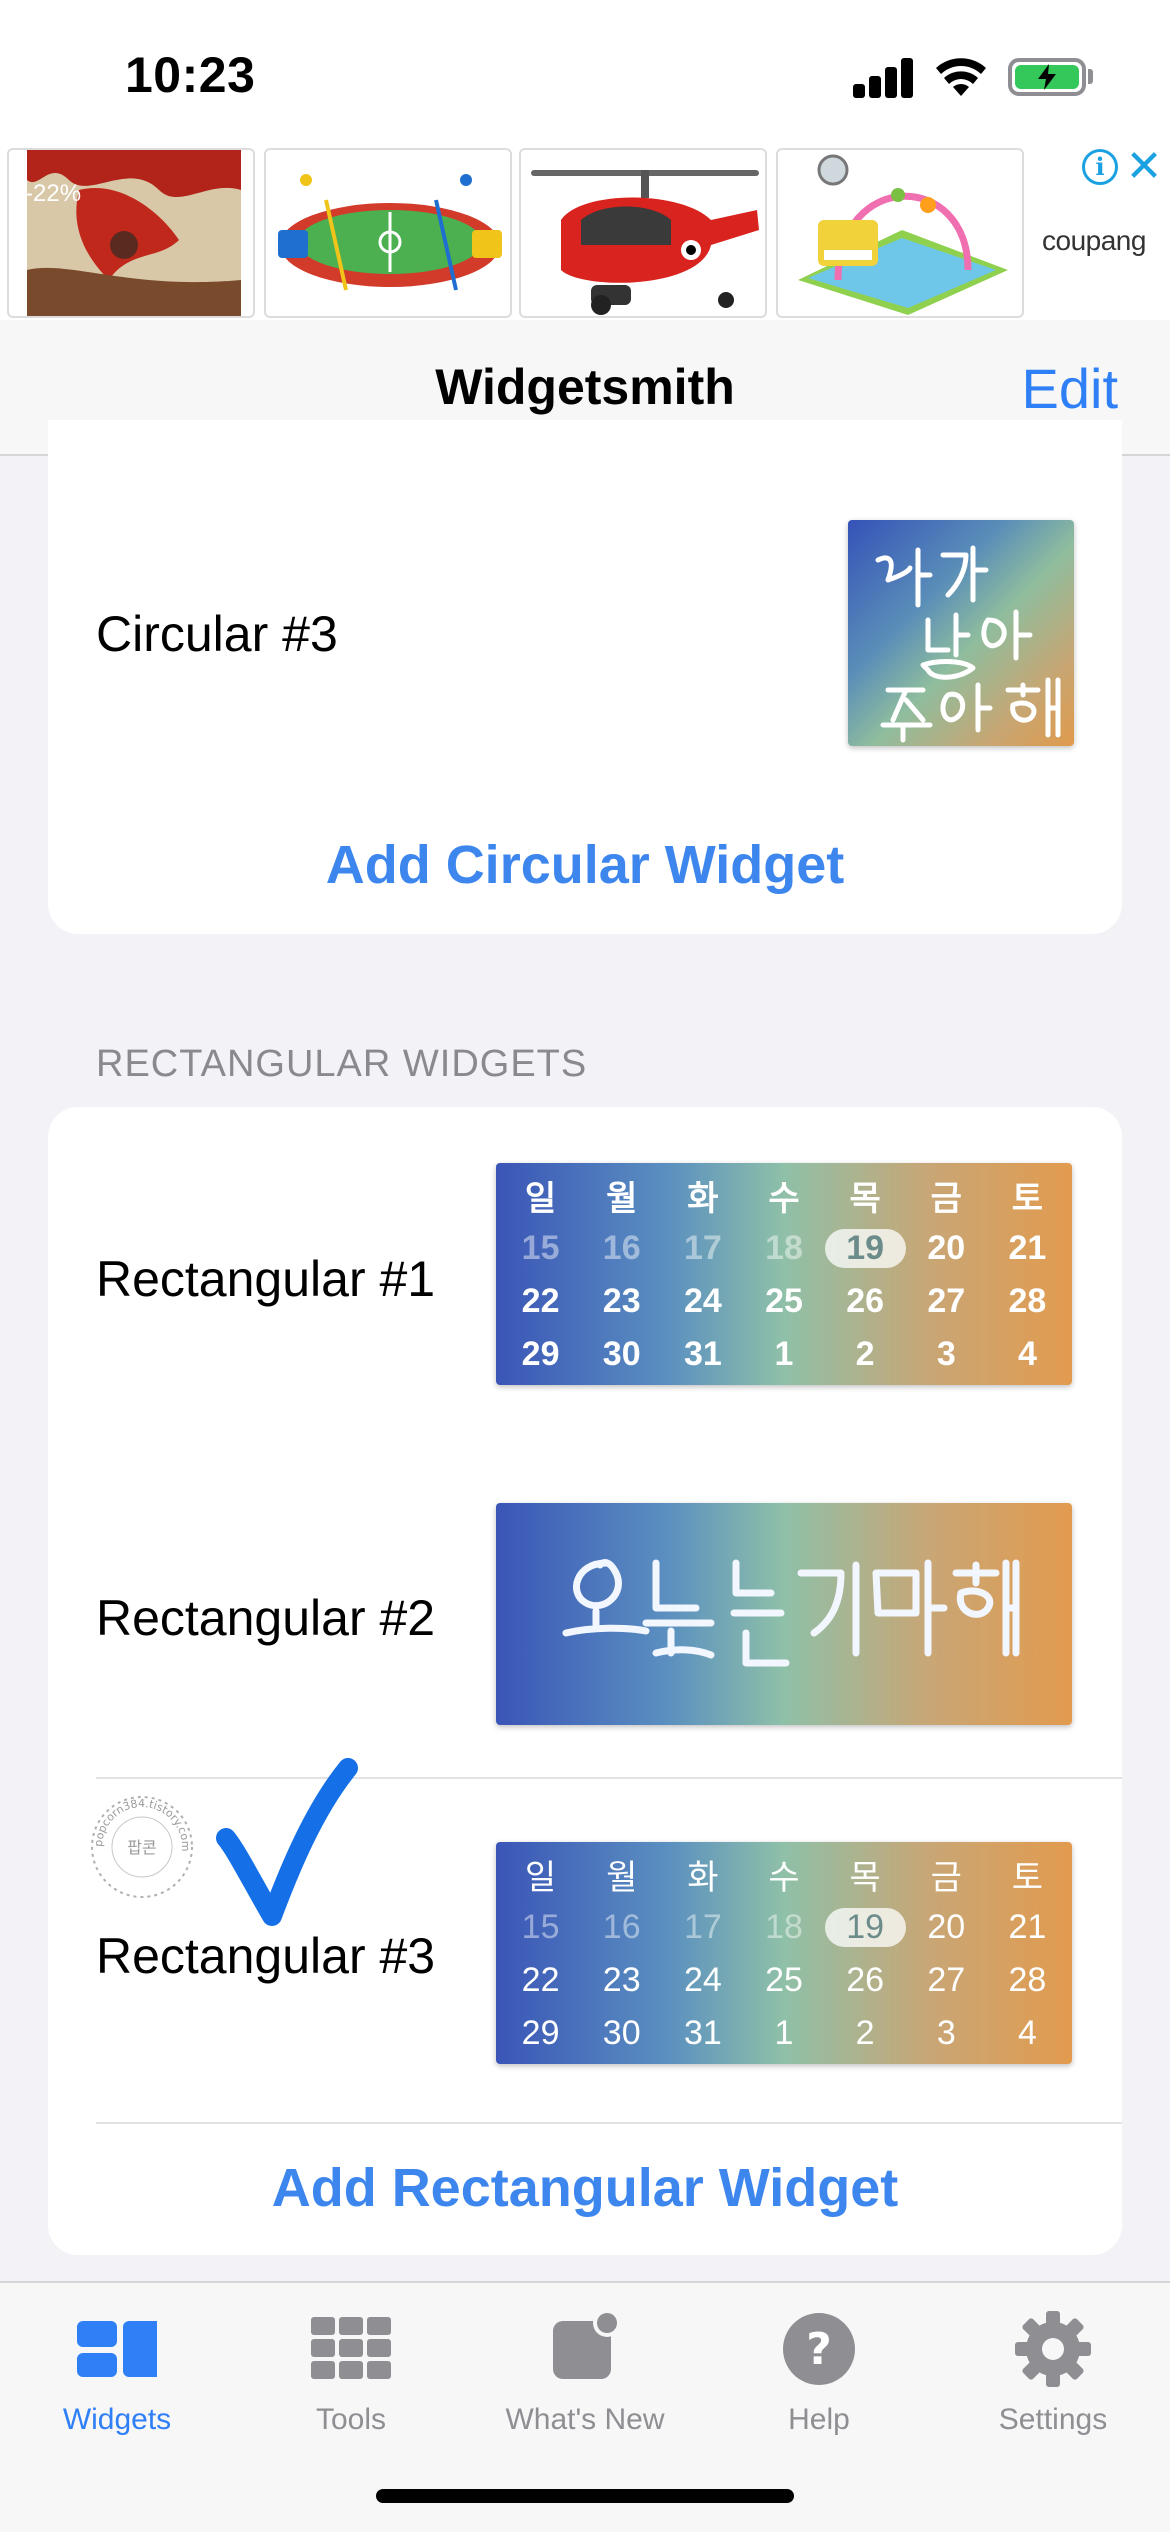 The width and height of the screenshot is (1170, 2532). Describe the element at coordinates (702, 1301) in the screenshot. I see `calendar-day: 24` at that location.